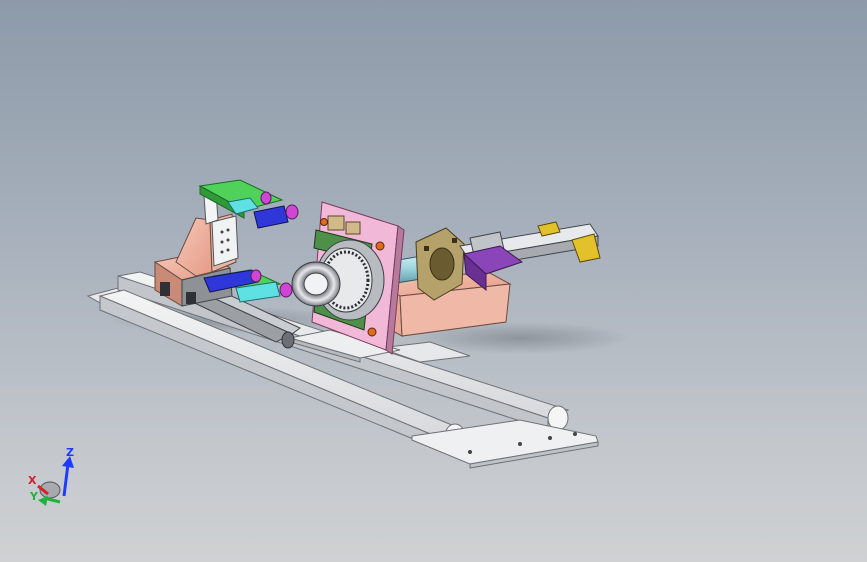 This screenshot has height=562, width=867. What do you see at coordinates (66, 480) in the screenshot?
I see `z-axis` at bounding box center [66, 480].